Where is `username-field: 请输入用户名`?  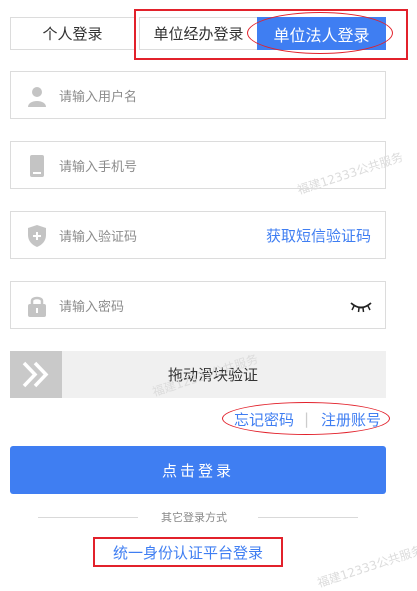 username-field: 请输入用户名 is located at coordinates (198, 95).